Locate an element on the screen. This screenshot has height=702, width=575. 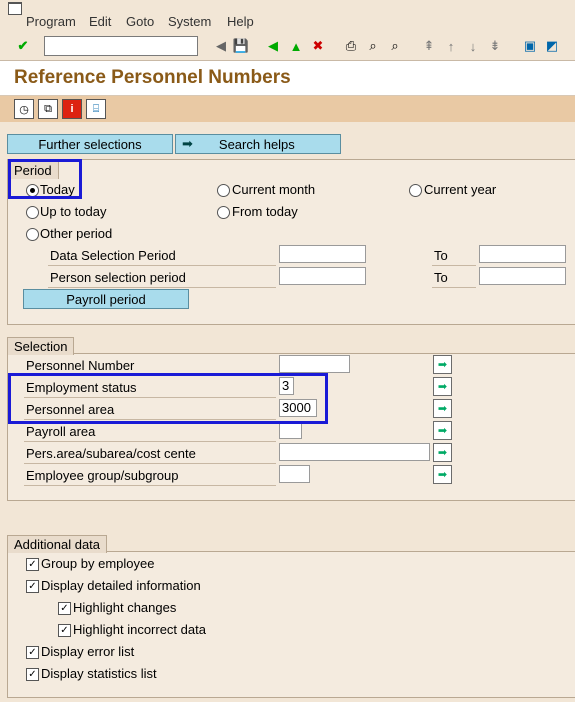
title-bar: Reference Personnel Numbers is located at coordinates (287, 78).